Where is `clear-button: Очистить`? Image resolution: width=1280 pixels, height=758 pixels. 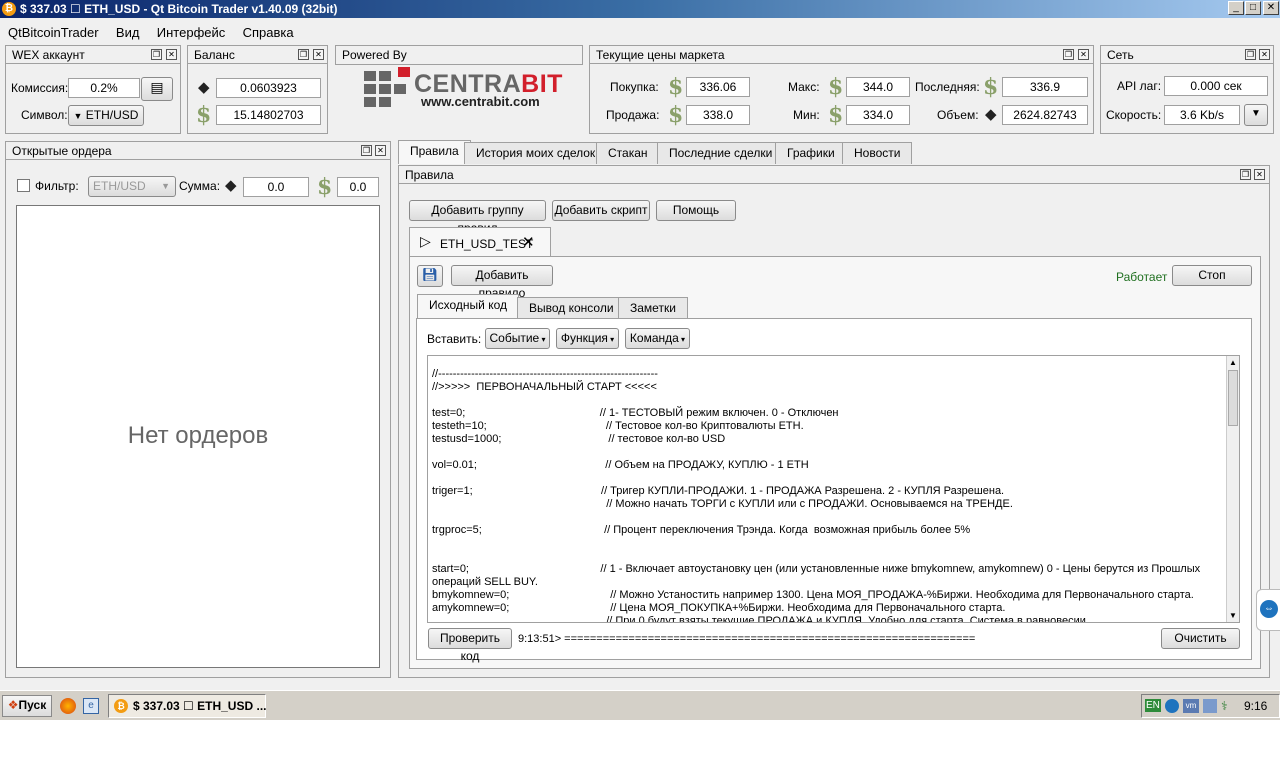 clear-button: Очистить is located at coordinates (1200, 638).